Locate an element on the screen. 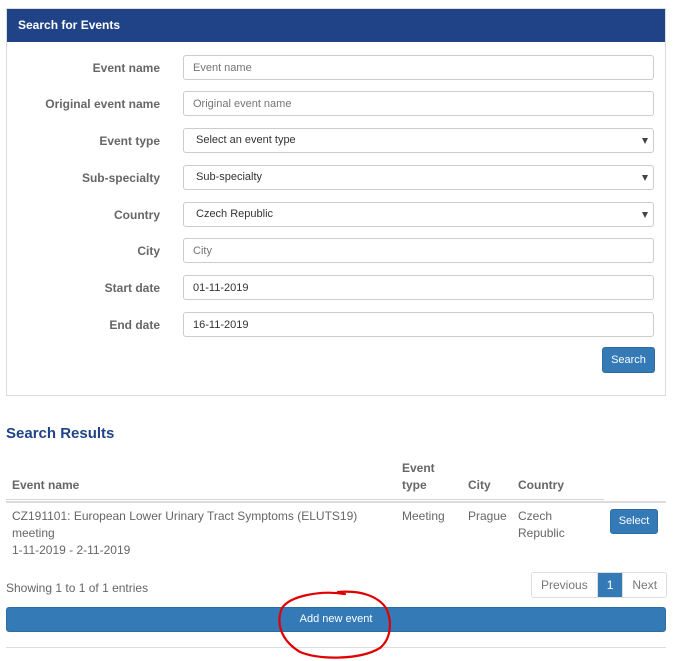  sub-specialty-label: Sub-specialty is located at coordinates (120, 178).